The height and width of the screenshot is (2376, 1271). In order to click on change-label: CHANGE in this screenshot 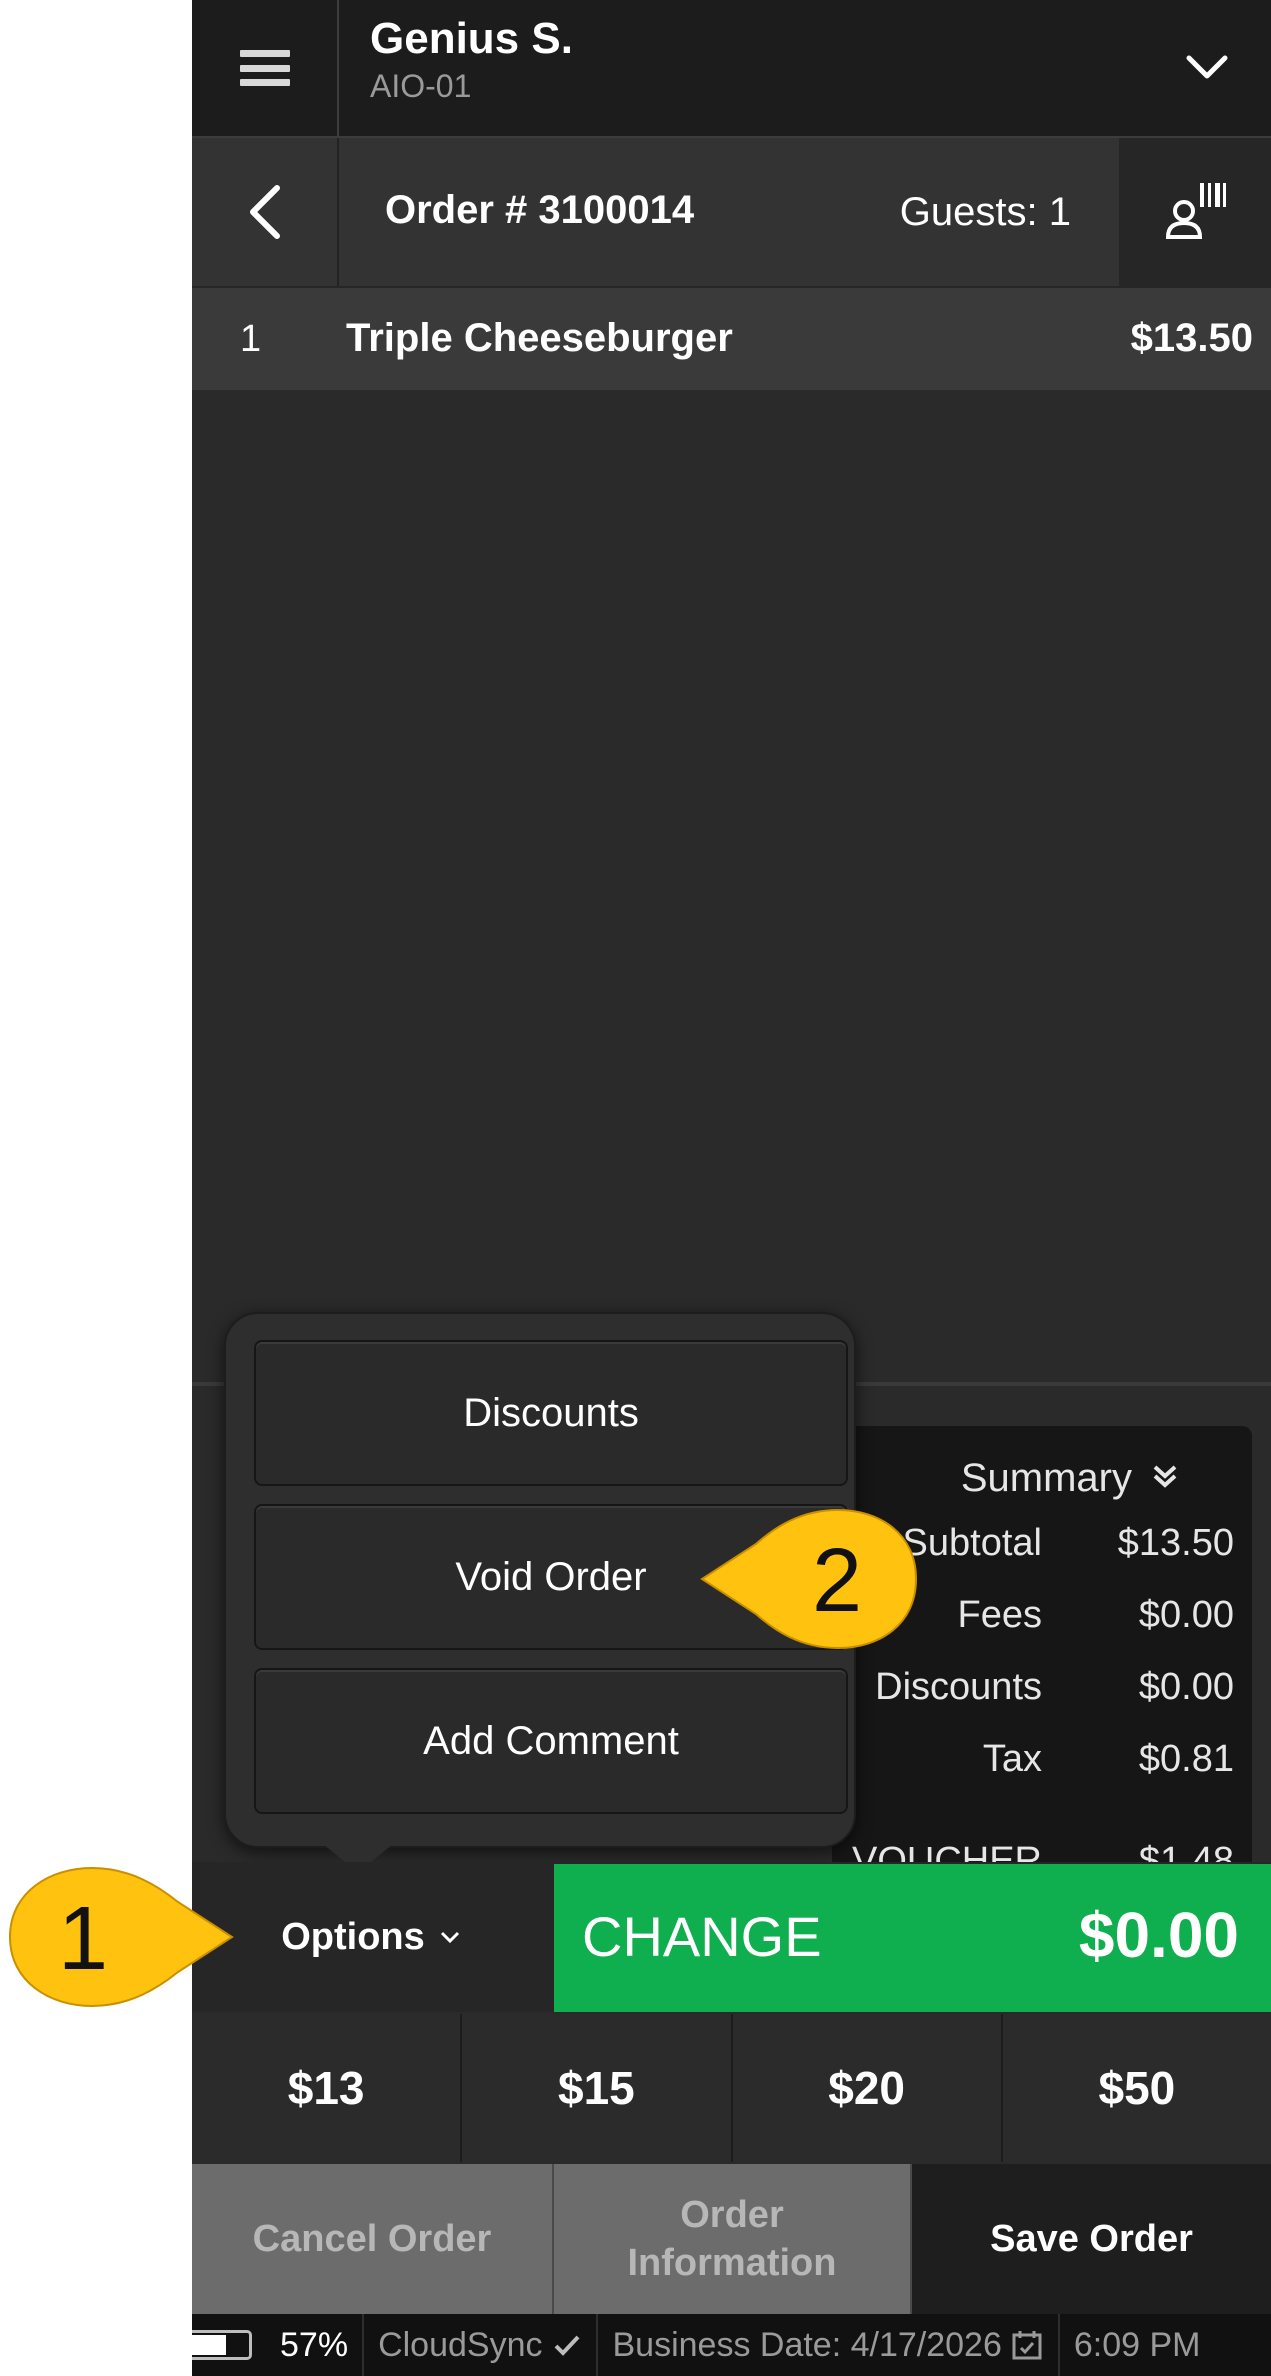, I will do `click(702, 1936)`.